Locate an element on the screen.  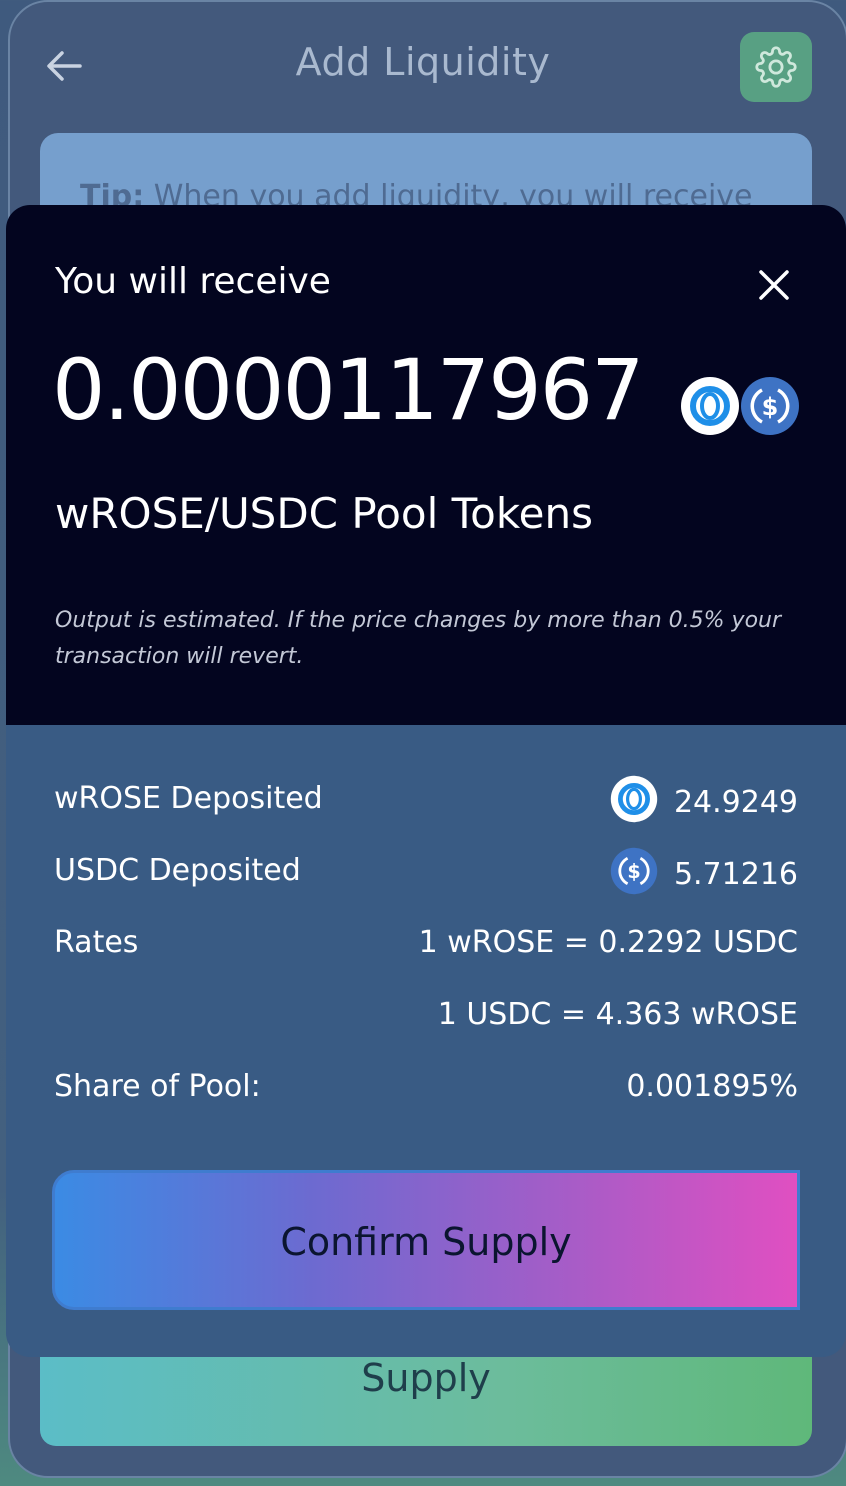
pair-token-icons: $ is located at coordinates (742, 407).